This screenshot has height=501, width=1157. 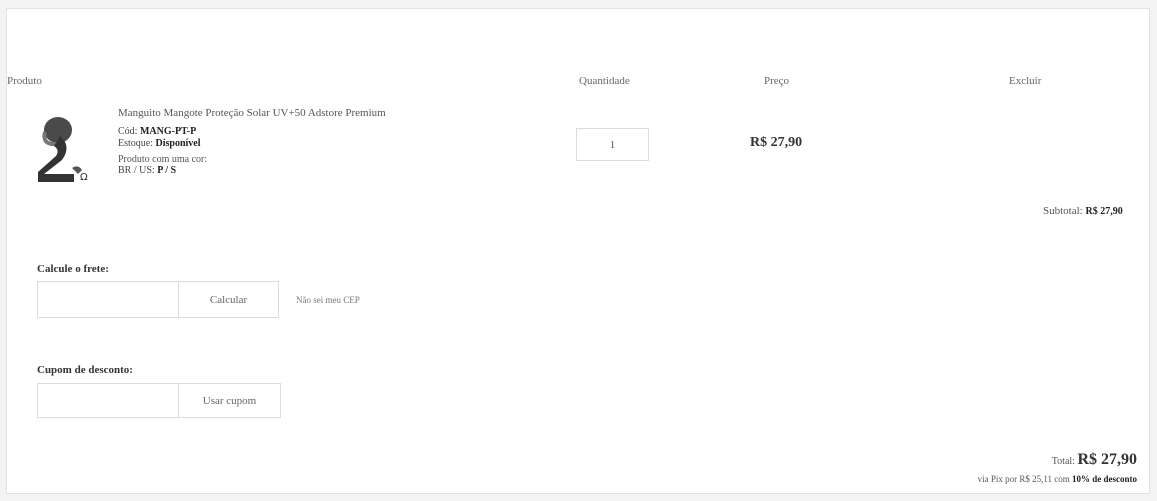 I want to click on product-image: Ω, so click(x=64, y=150).